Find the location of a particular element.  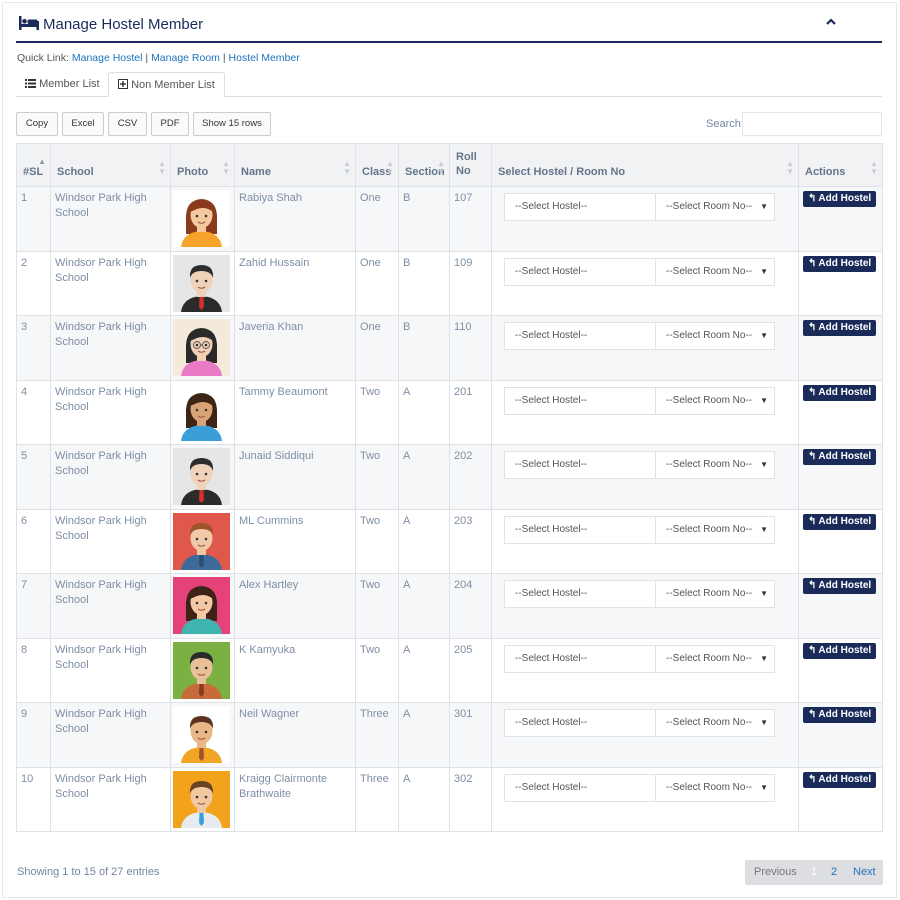

column-header-class: Class ▲ ▼ is located at coordinates (377, 165).